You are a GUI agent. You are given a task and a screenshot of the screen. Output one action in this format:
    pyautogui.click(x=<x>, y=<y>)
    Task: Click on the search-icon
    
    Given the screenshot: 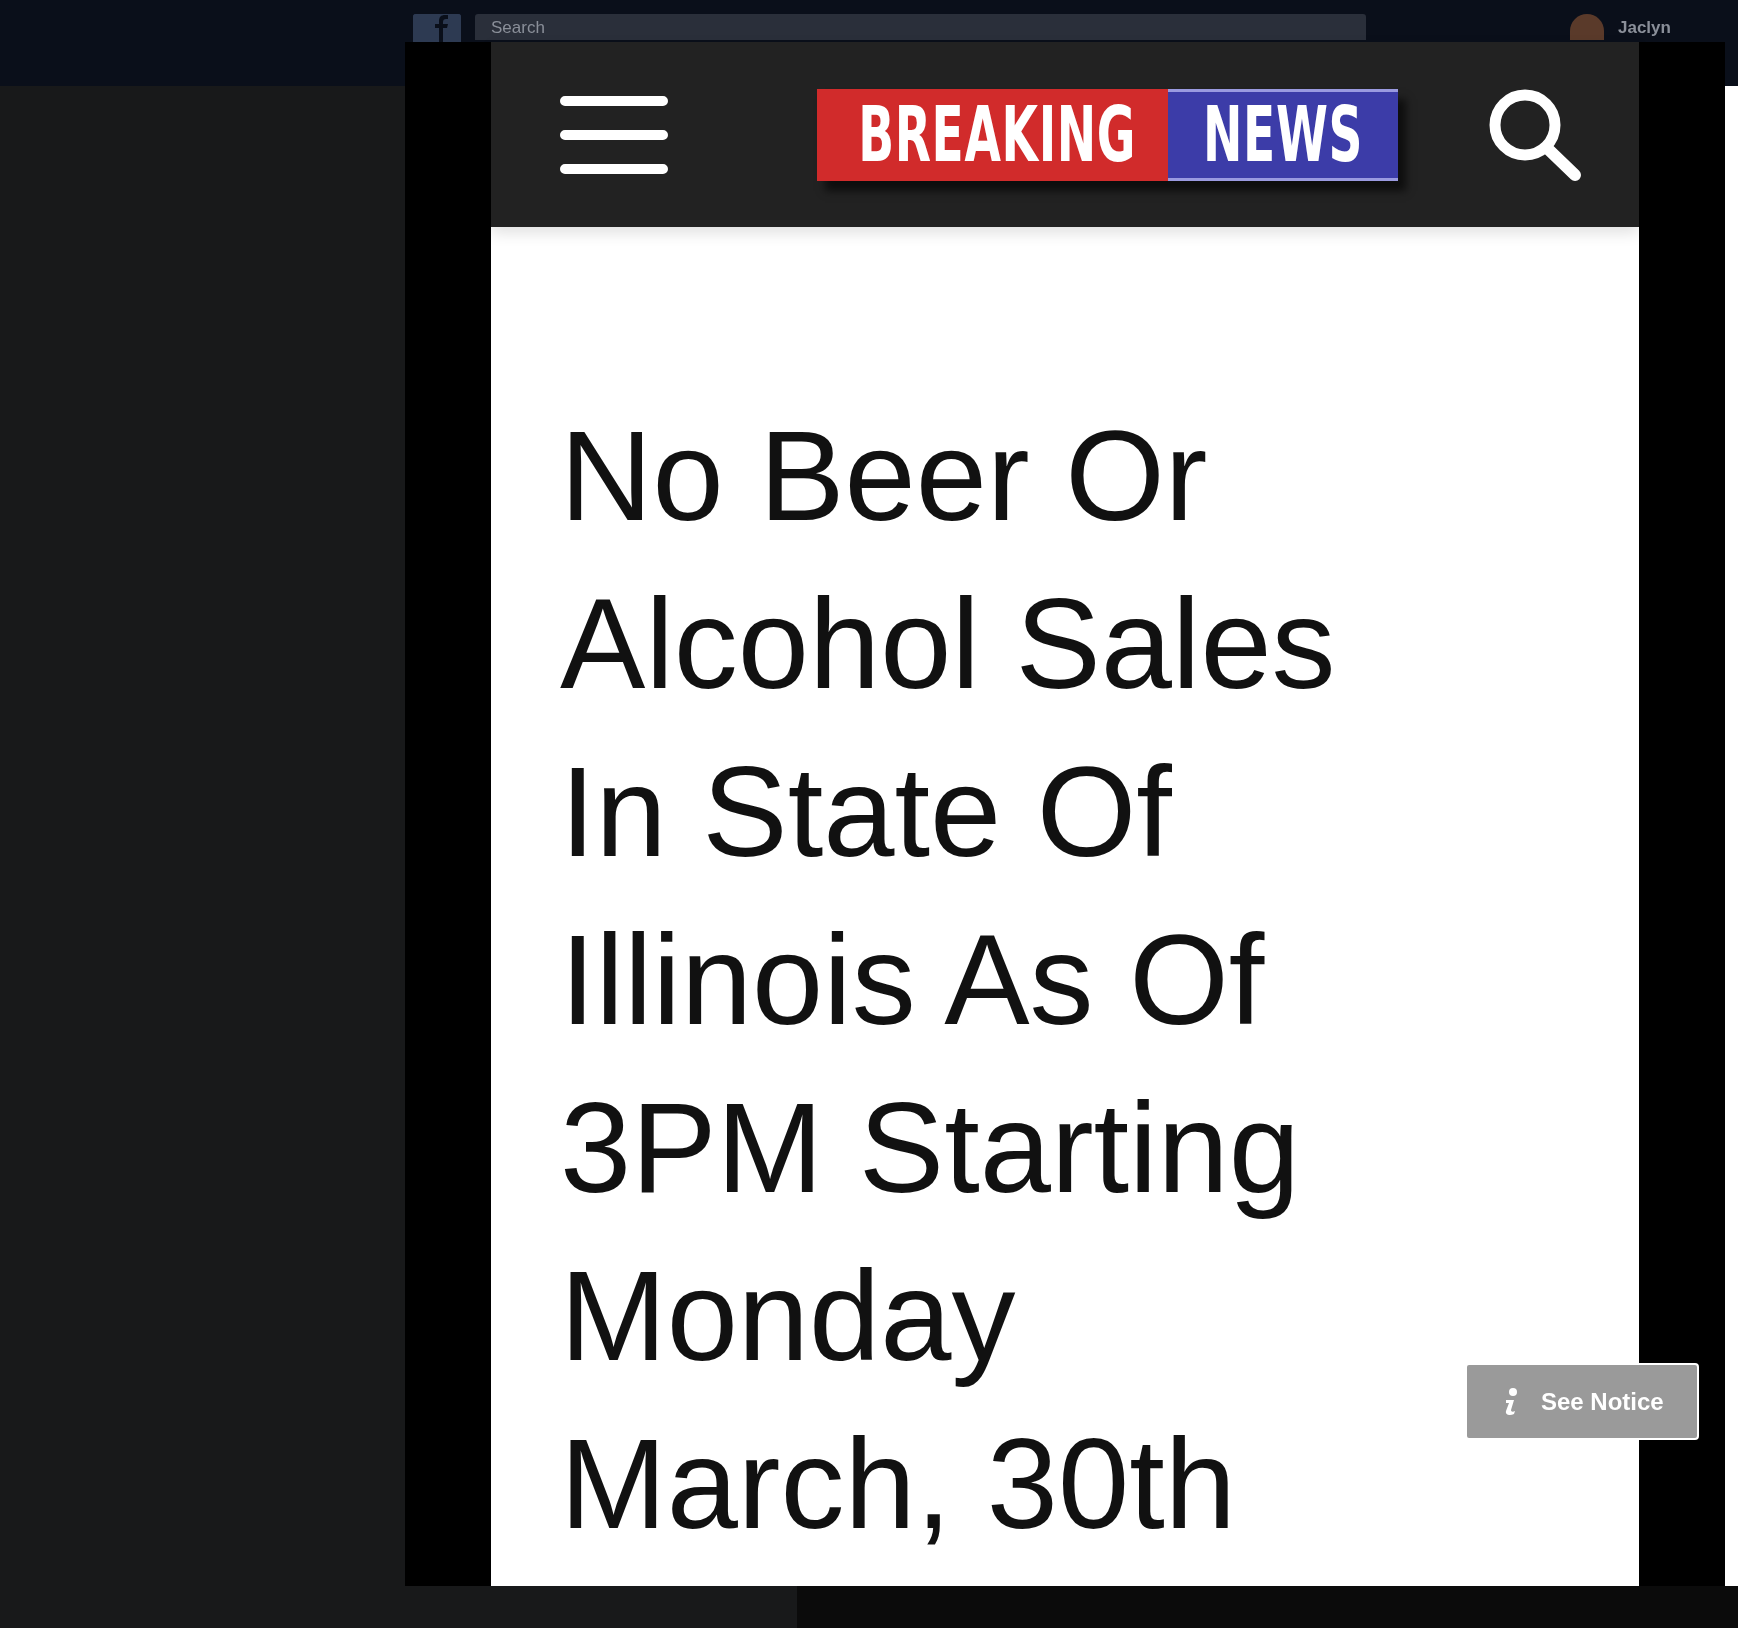 What is the action you would take?
    pyautogui.click(x=1535, y=134)
    